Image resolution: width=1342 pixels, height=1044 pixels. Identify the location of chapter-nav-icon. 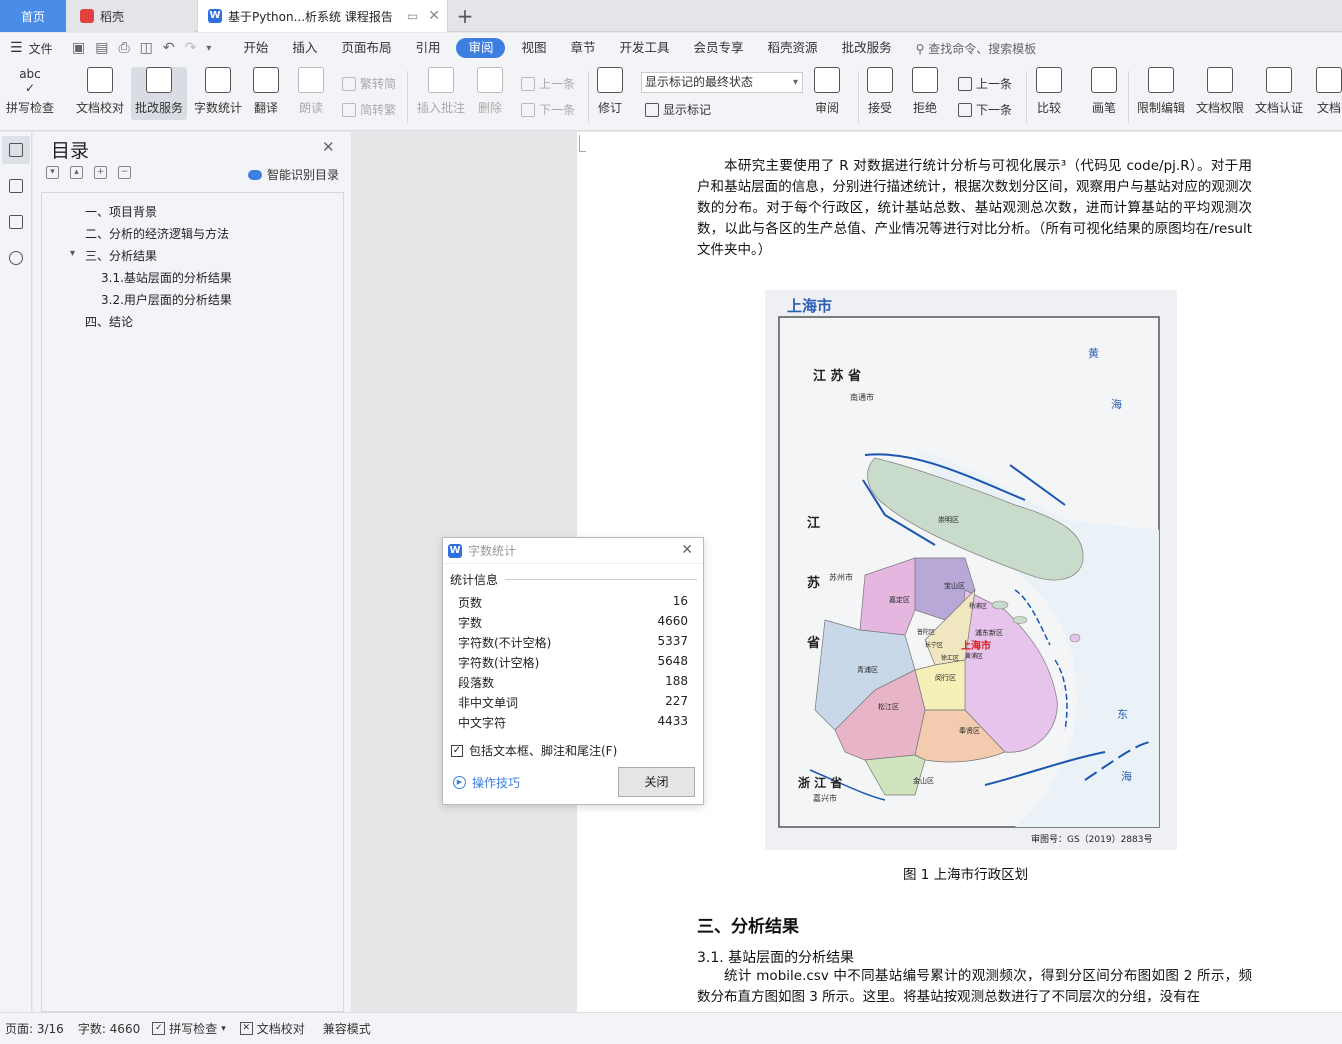
(16, 186).